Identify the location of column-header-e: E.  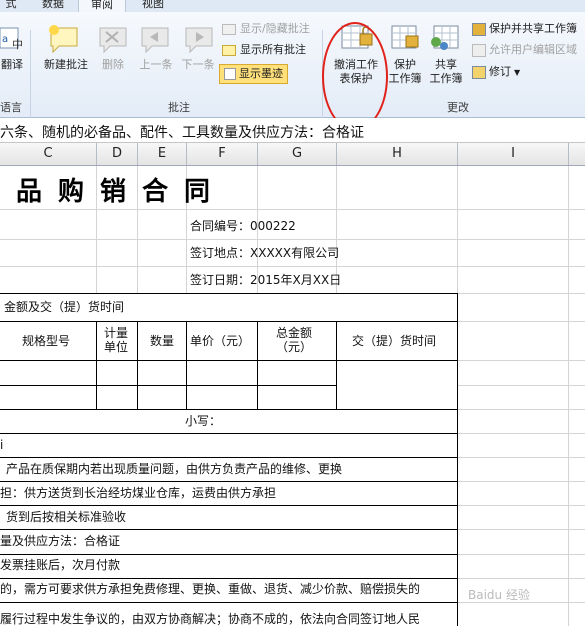
(162, 154).